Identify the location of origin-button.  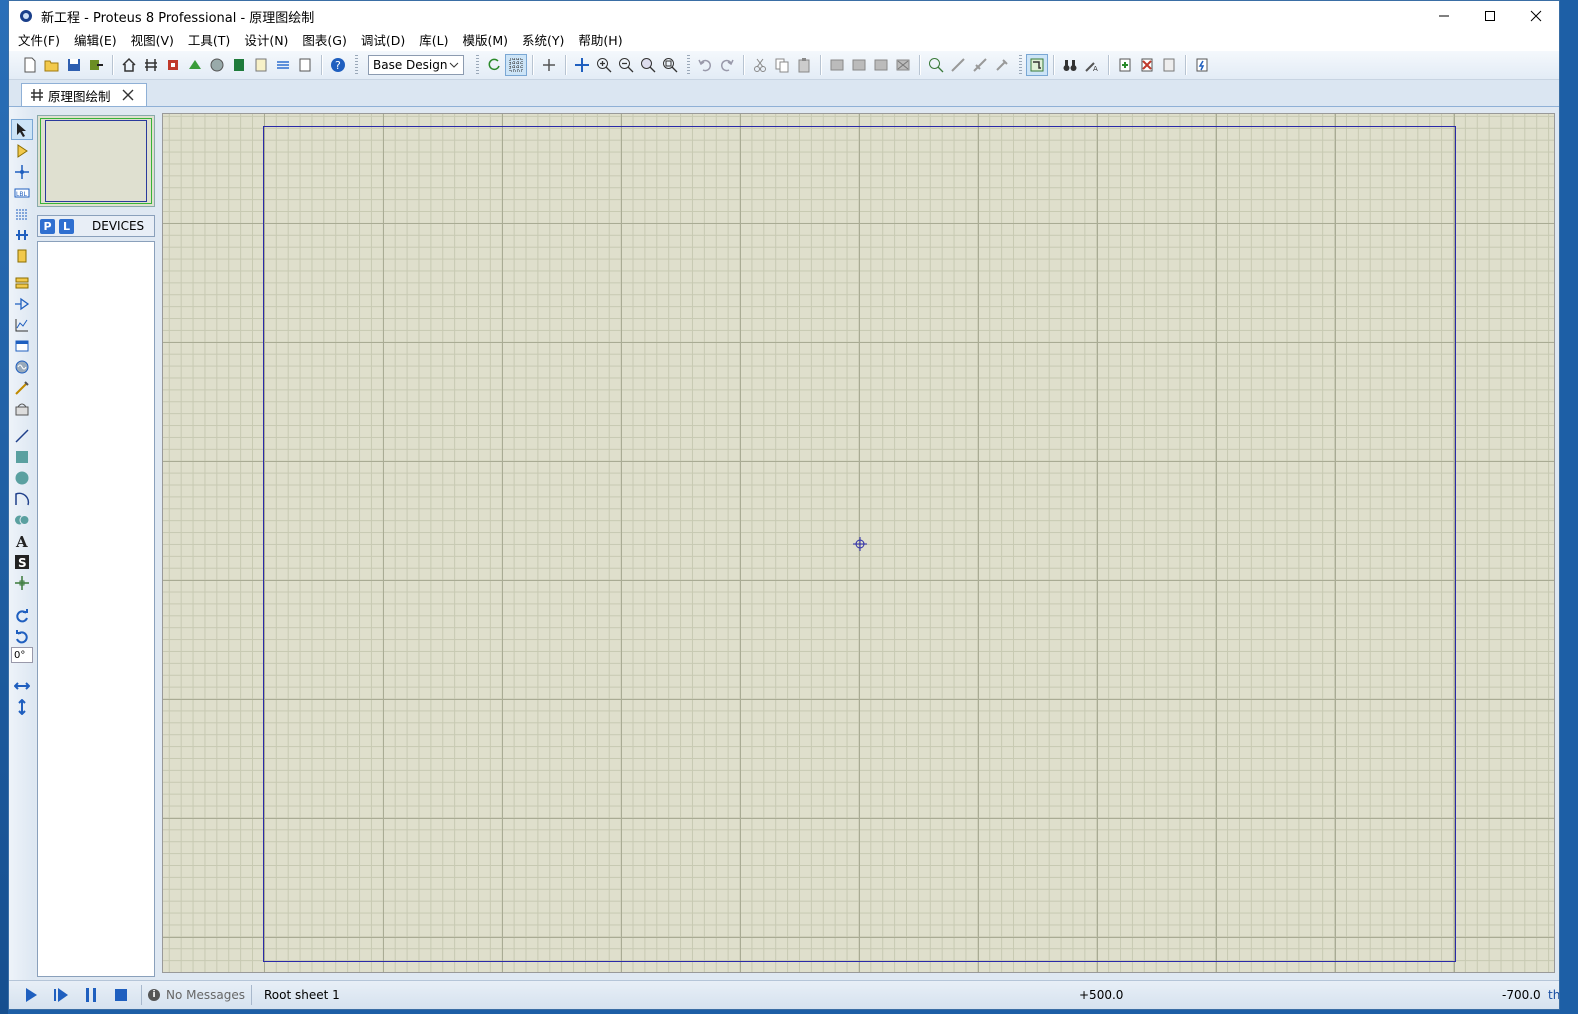
(549, 65).